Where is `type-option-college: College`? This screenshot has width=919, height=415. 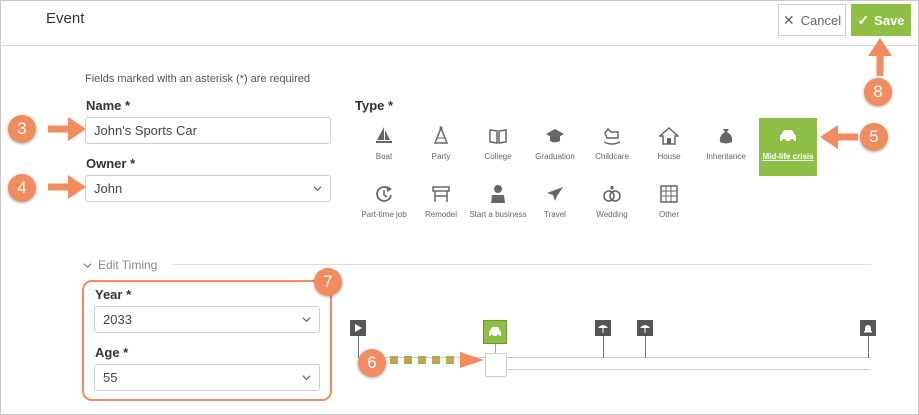 type-option-college: College is located at coordinates (498, 147).